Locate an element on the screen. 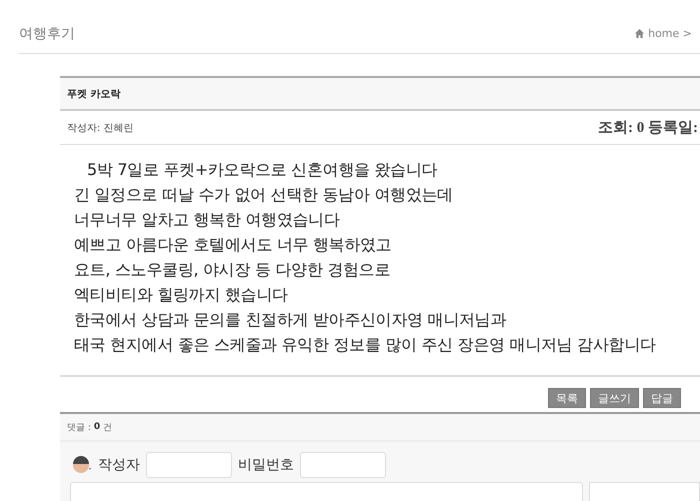  post-title: 푸켓 카오락 is located at coordinates (380, 94).